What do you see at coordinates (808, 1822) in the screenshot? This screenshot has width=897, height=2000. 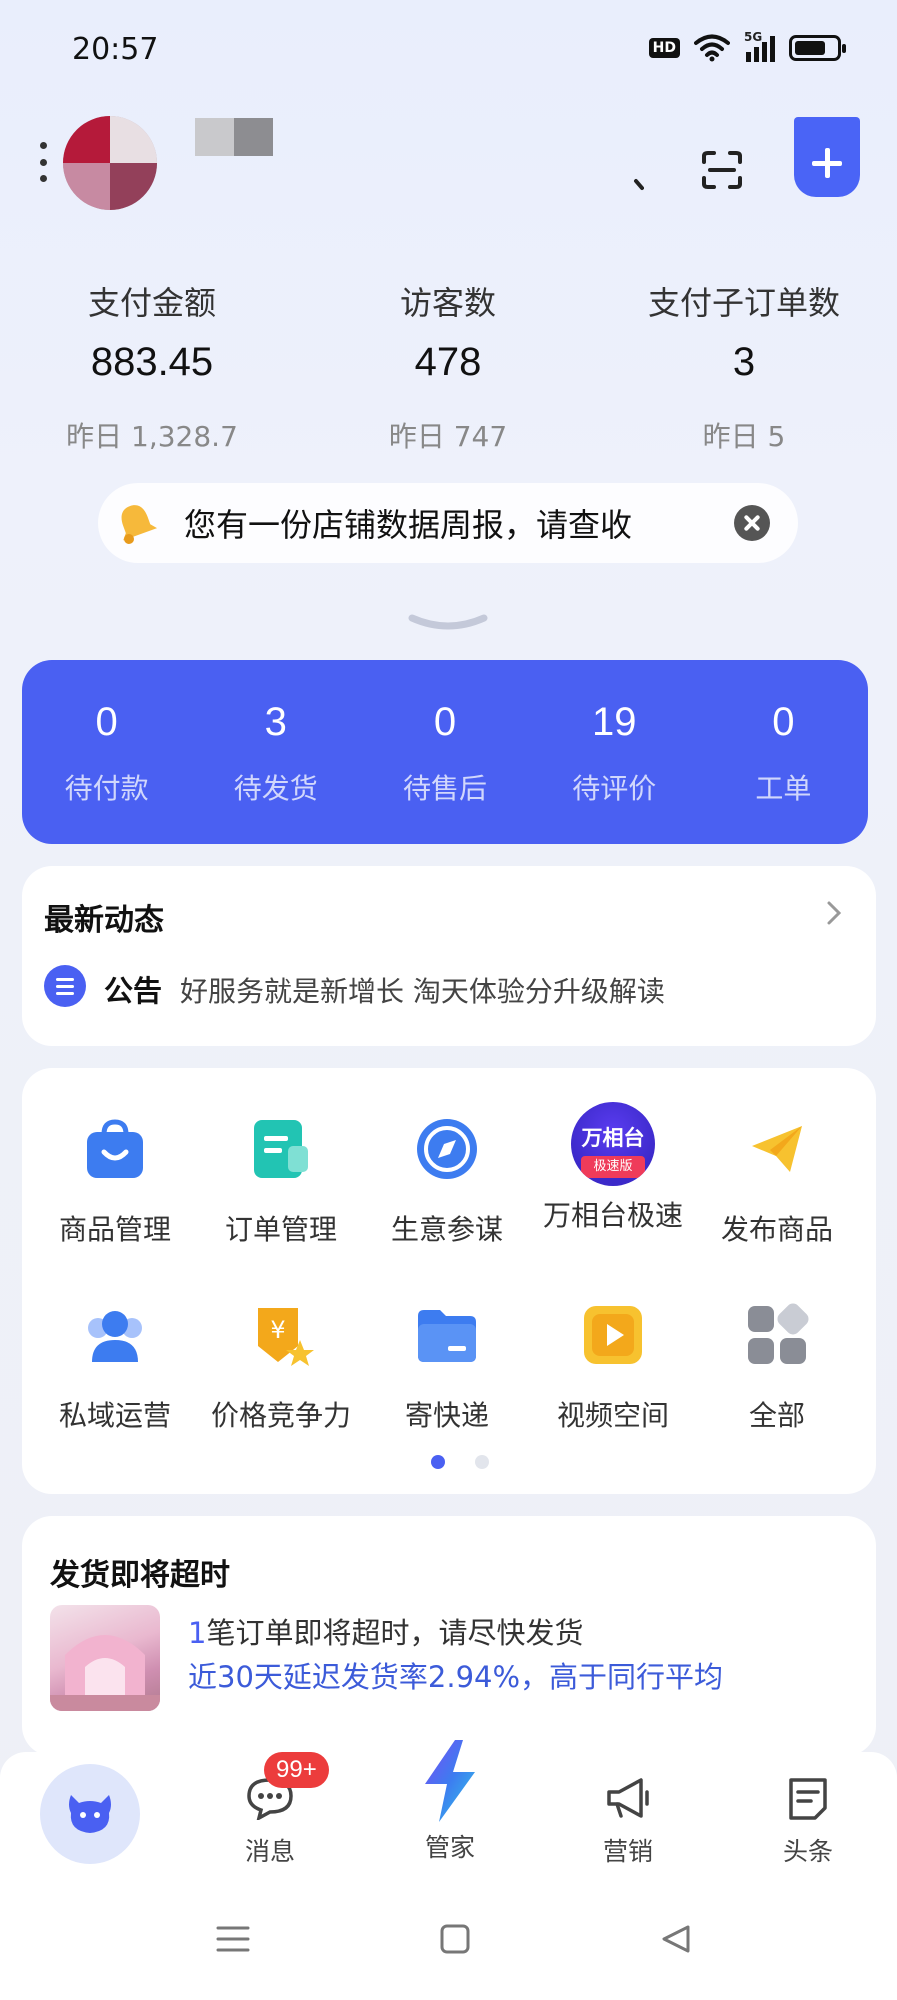 I see `nav-headlines: 头条` at bounding box center [808, 1822].